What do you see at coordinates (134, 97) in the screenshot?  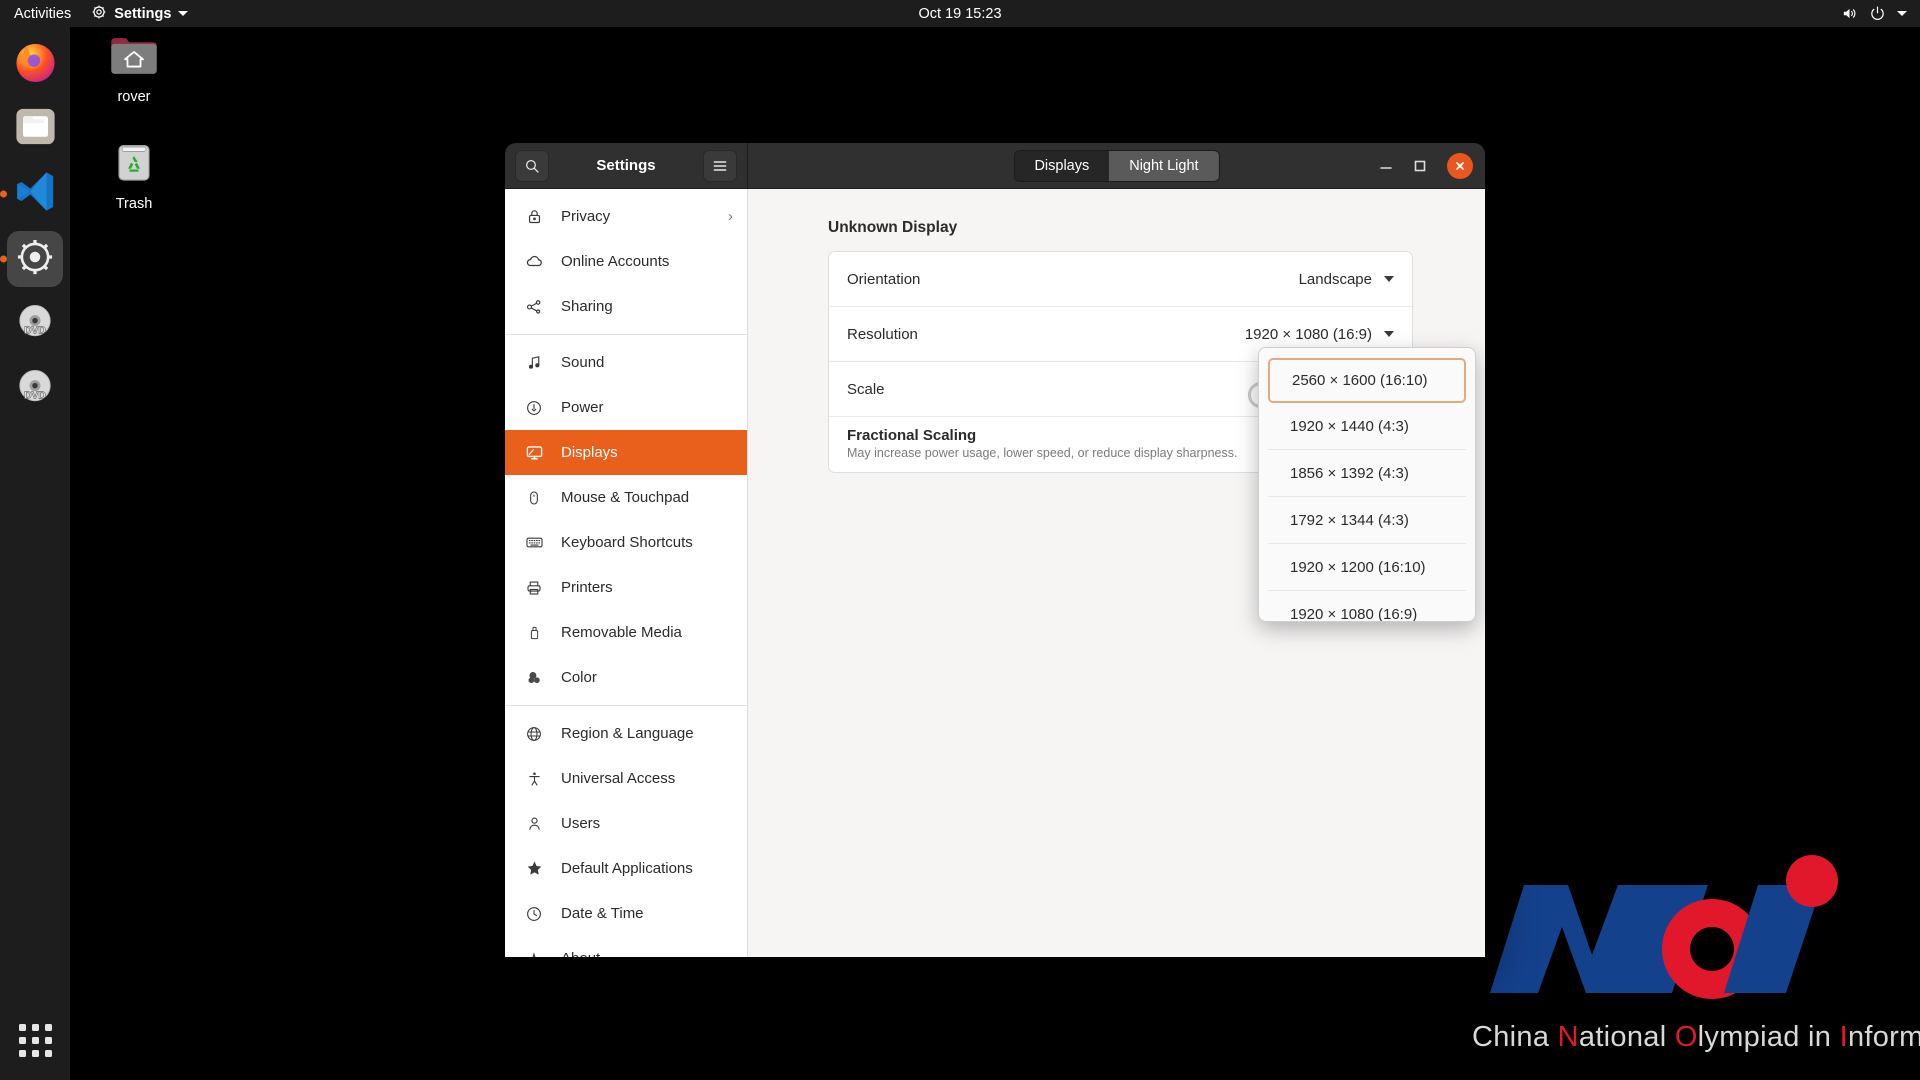 I see `desktop-icon-label: rover` at bounding box center [134, 97].